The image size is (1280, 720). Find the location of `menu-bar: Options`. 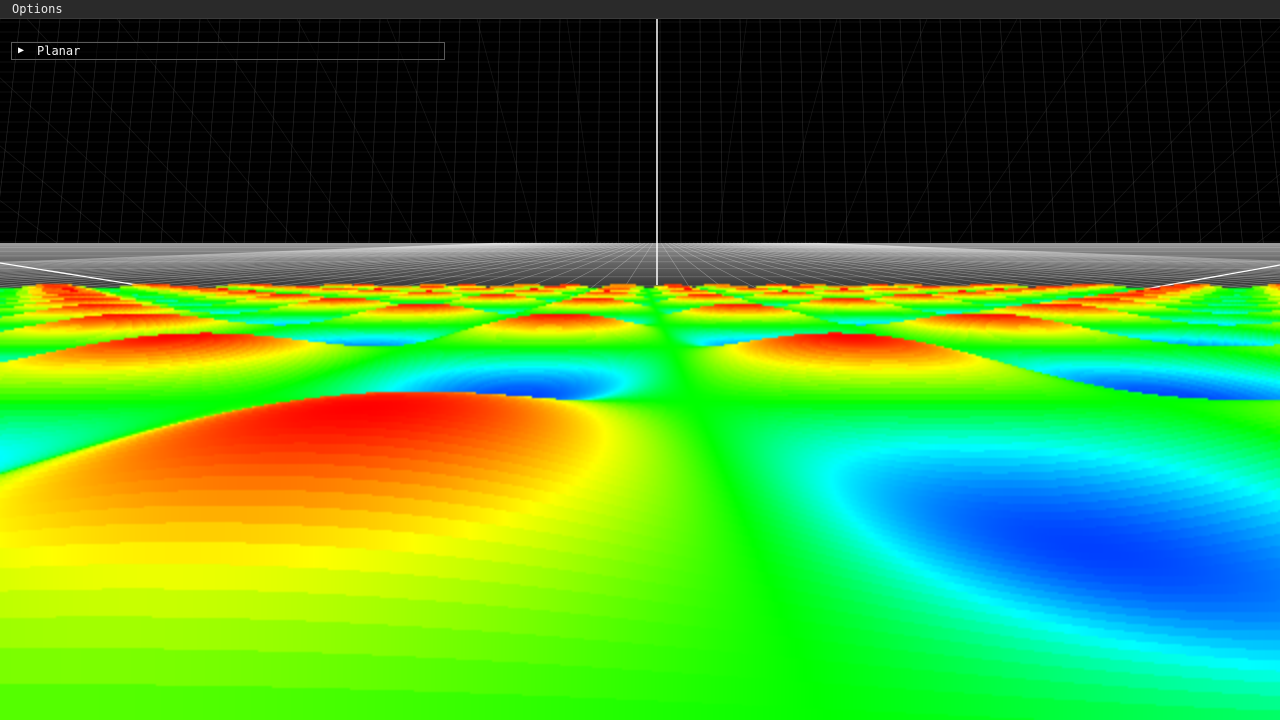

menu-bar: Options is located at coordinates (640, 9).